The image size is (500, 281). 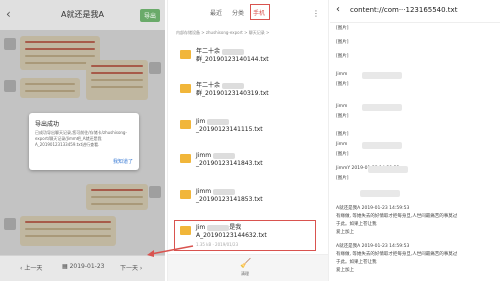 I want to click on chat-header: ‹ A就还是我A 导出, so click(x=82, y=15).